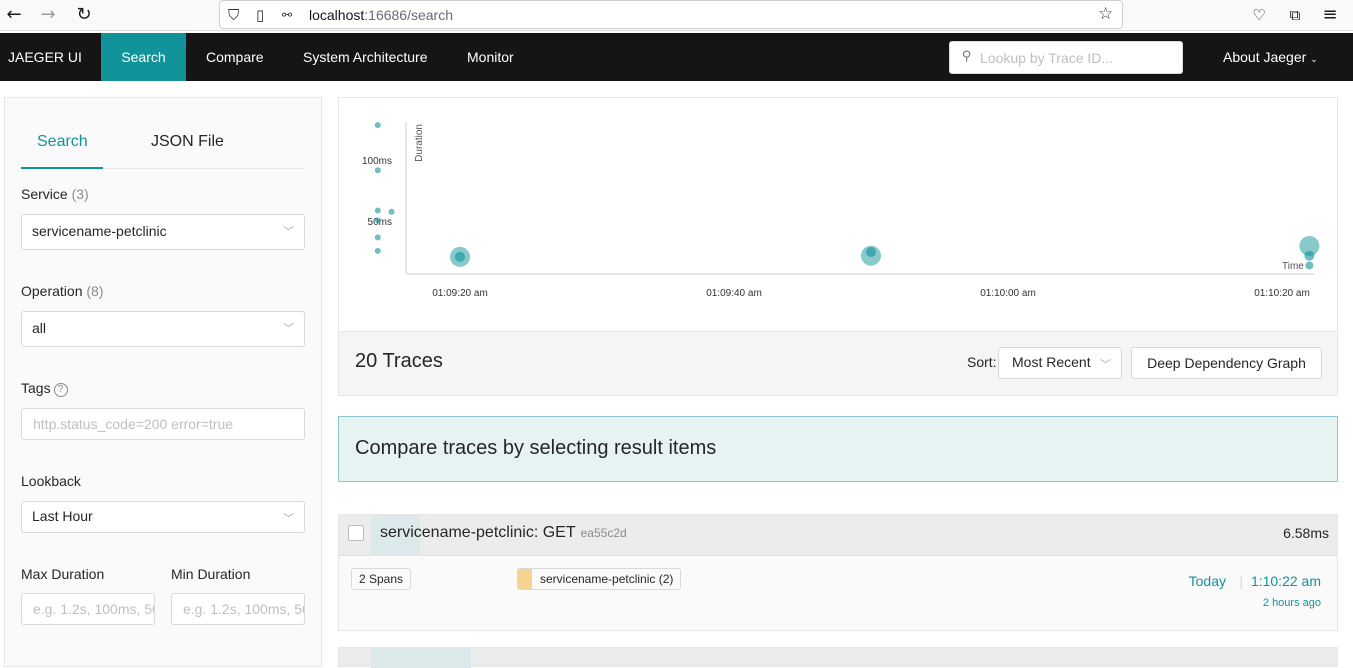  Describe the element at coordinates (187, 142) in the screenshot. I see `tab-json-file: JSON File` at that location.